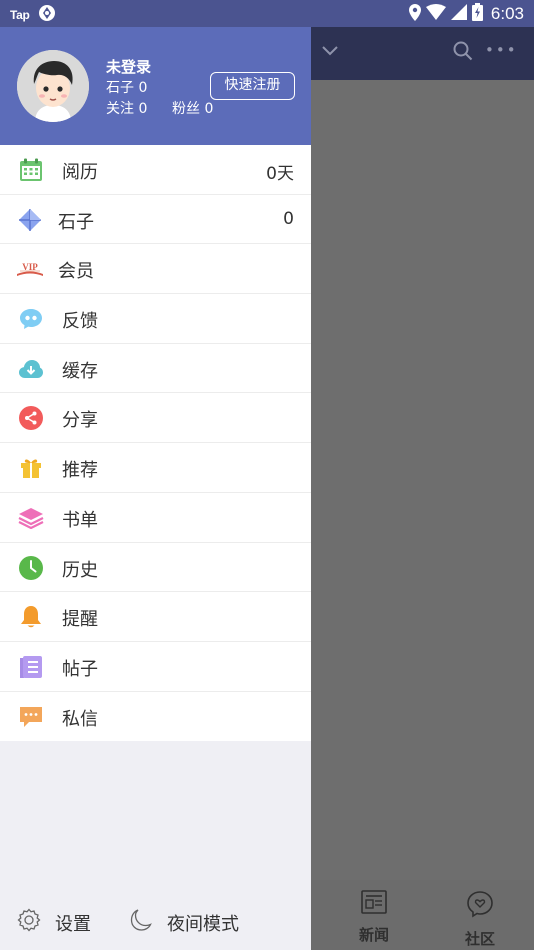 The width and height of the screenshot is (534, 950). What do you see at coordinates (31, 617) in the screenshot?
I see `bell-icon` at bounding box center [31, 617].